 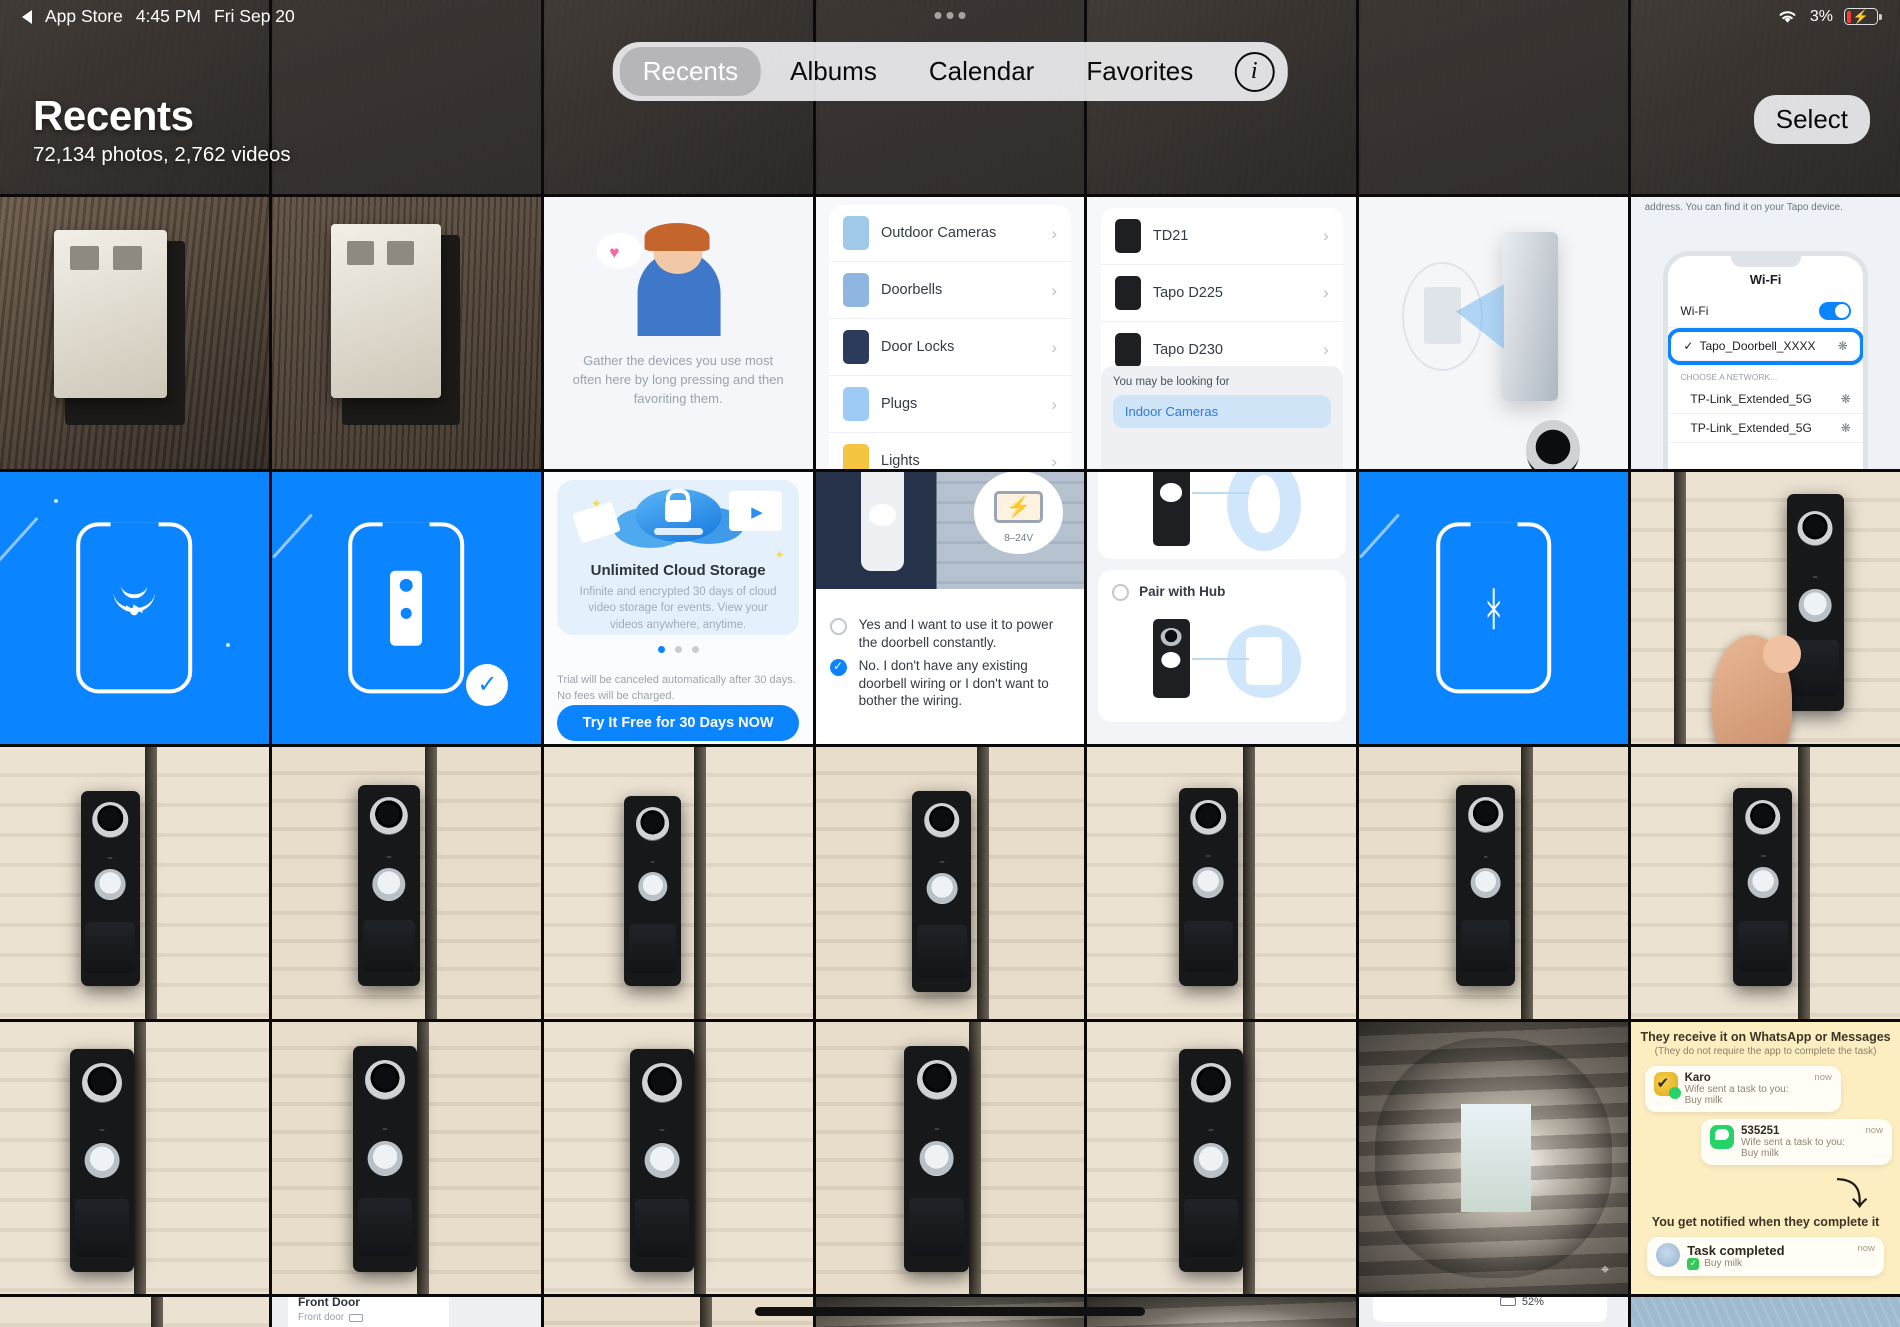 I want to click on notification-task-completed: Task completed ✓ Buy milk now, so click(x=1765, y=1256).